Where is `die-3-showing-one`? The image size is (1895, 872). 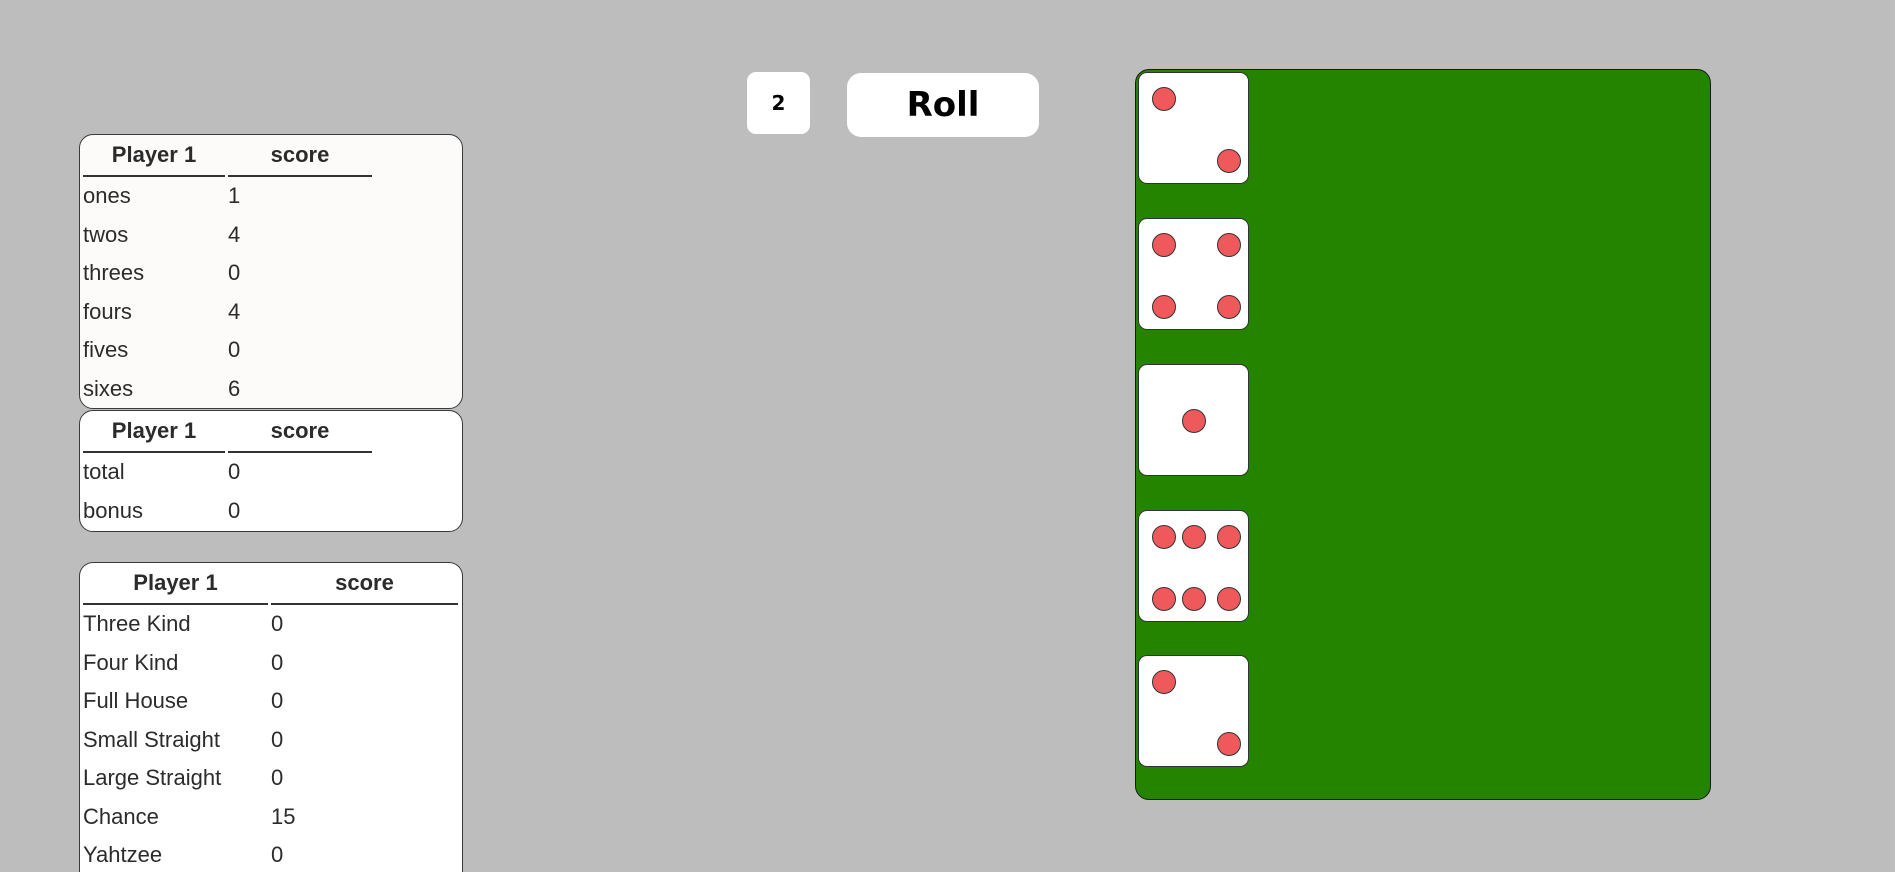
die-3-showing-one is located at coordinates (1193, 420).